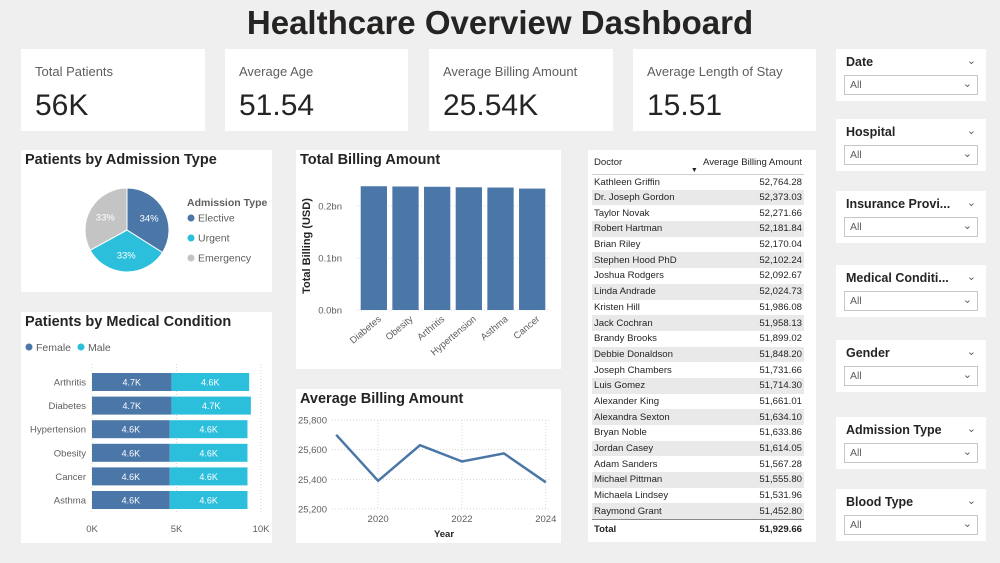  What do you see at coordinates (312, 480) in the screenshot?
I see `y-tick-label: 25,400` at bounding box center [312, 480].